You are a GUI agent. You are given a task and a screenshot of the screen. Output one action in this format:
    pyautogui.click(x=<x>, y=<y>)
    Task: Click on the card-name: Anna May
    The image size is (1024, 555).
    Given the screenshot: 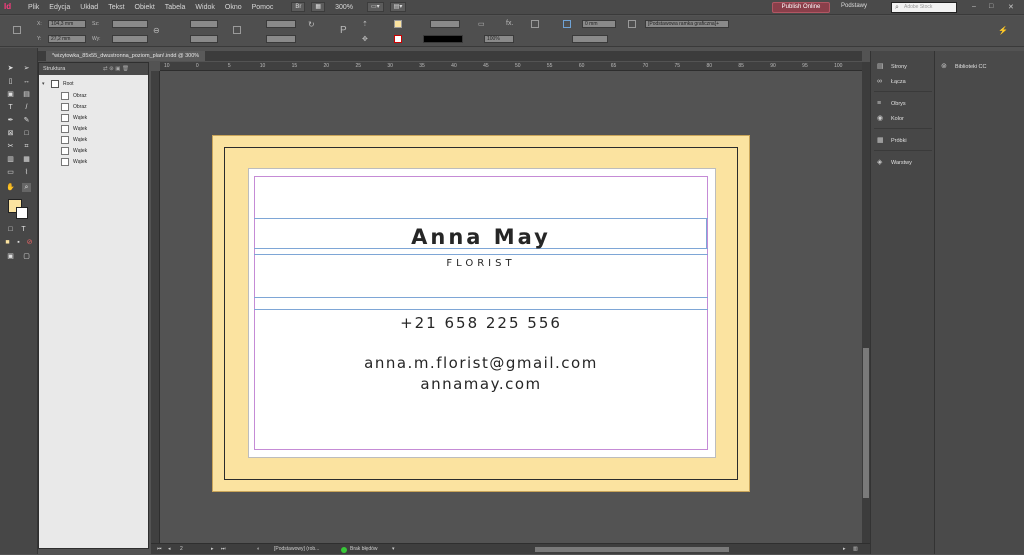 What is the action you would take?
    pyautogui.click(x=481, y=237)
    